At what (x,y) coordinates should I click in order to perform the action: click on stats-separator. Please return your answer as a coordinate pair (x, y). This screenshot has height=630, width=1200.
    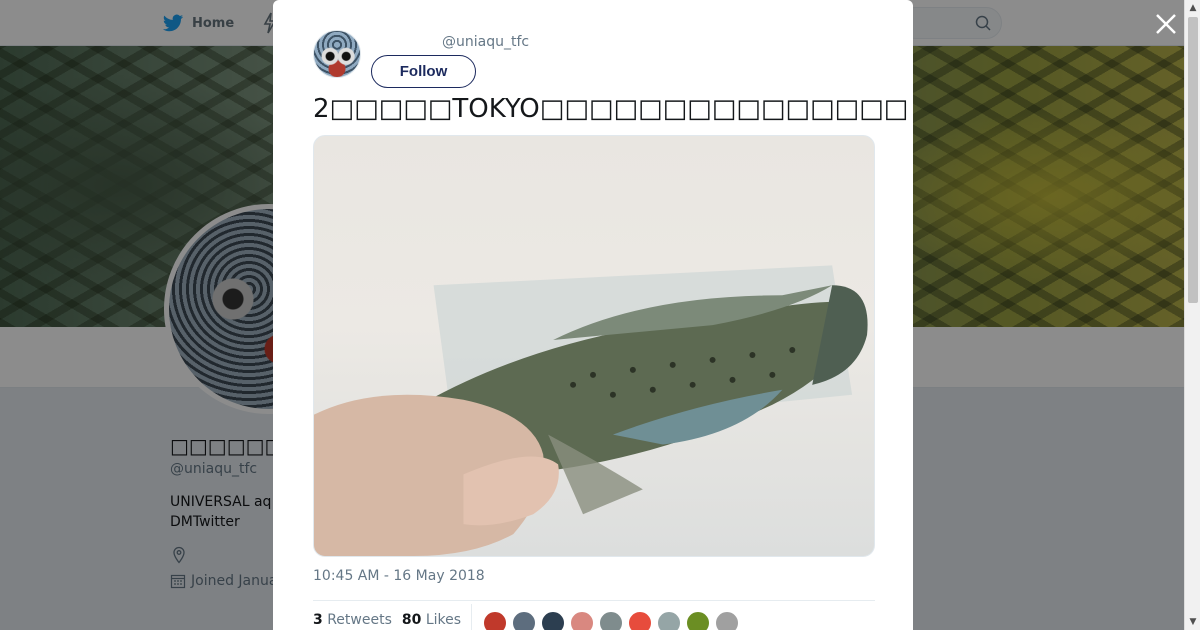
    Looking at the image, I should click on (471, 617).